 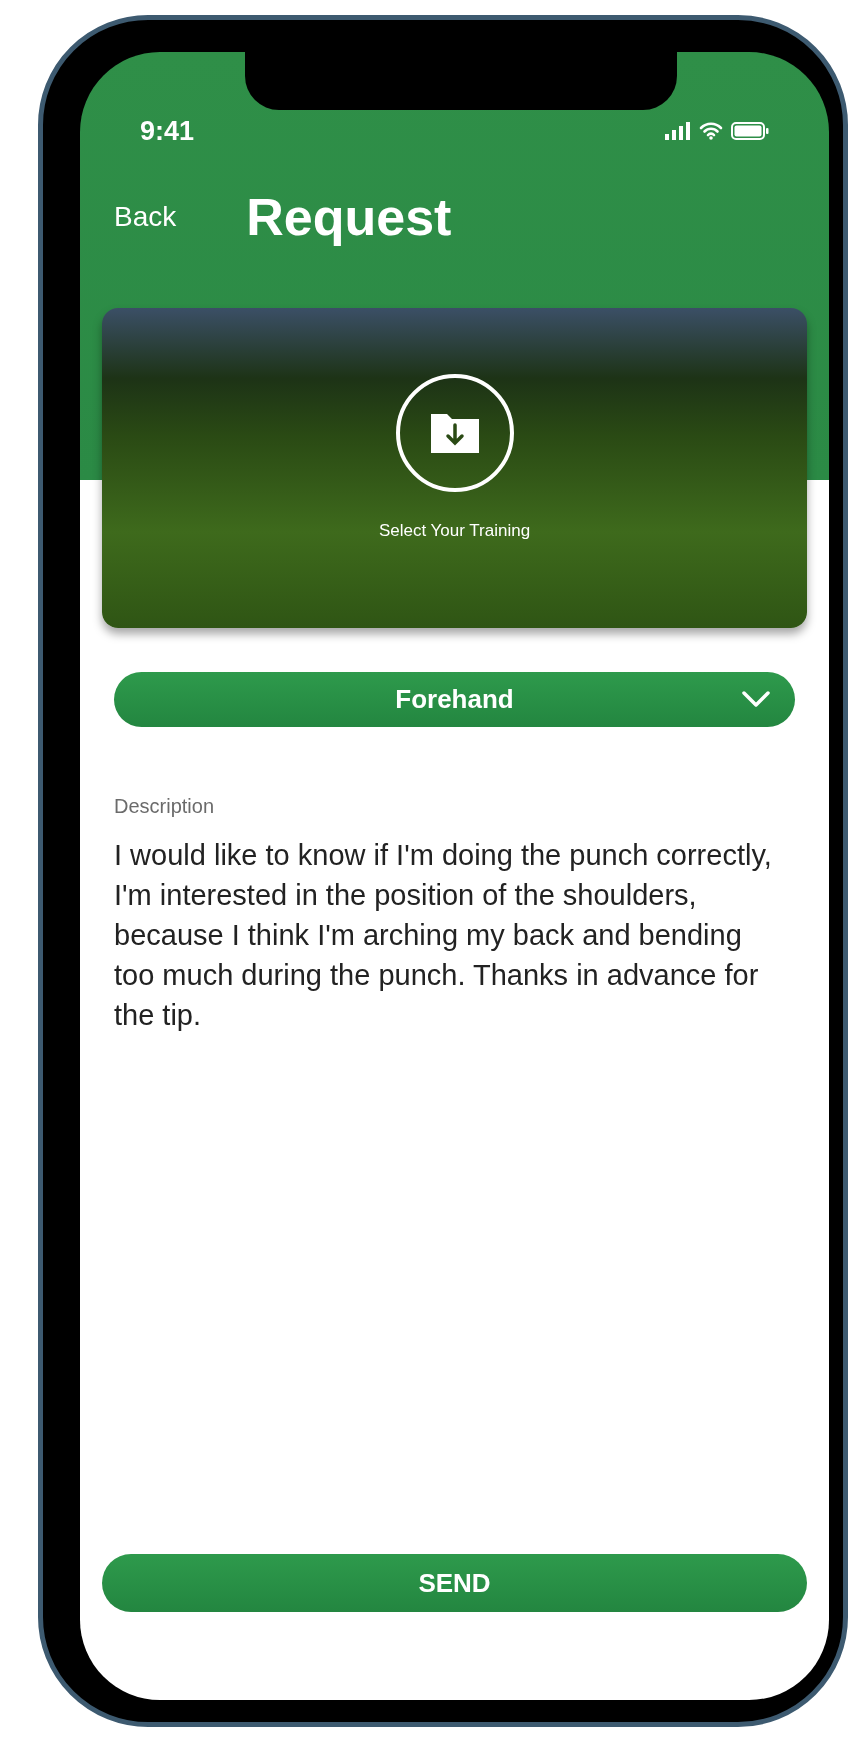 What do you see at coordinates (349, 217) in the screenshot?
I see `screen-title: Request` at bounding box center [349, 217].